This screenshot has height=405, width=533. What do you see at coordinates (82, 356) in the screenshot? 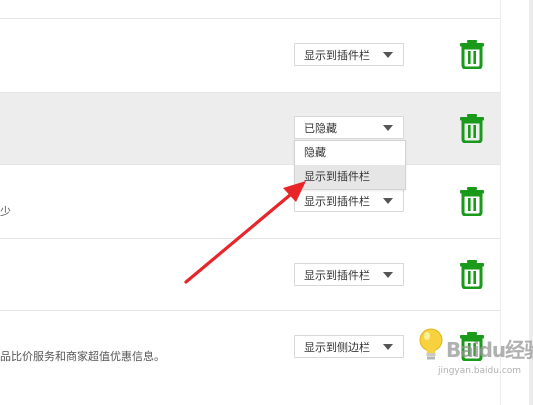
I see `extension-description: 品比价服务和商家超值优惠信息。` at bounding box center [82, 356].